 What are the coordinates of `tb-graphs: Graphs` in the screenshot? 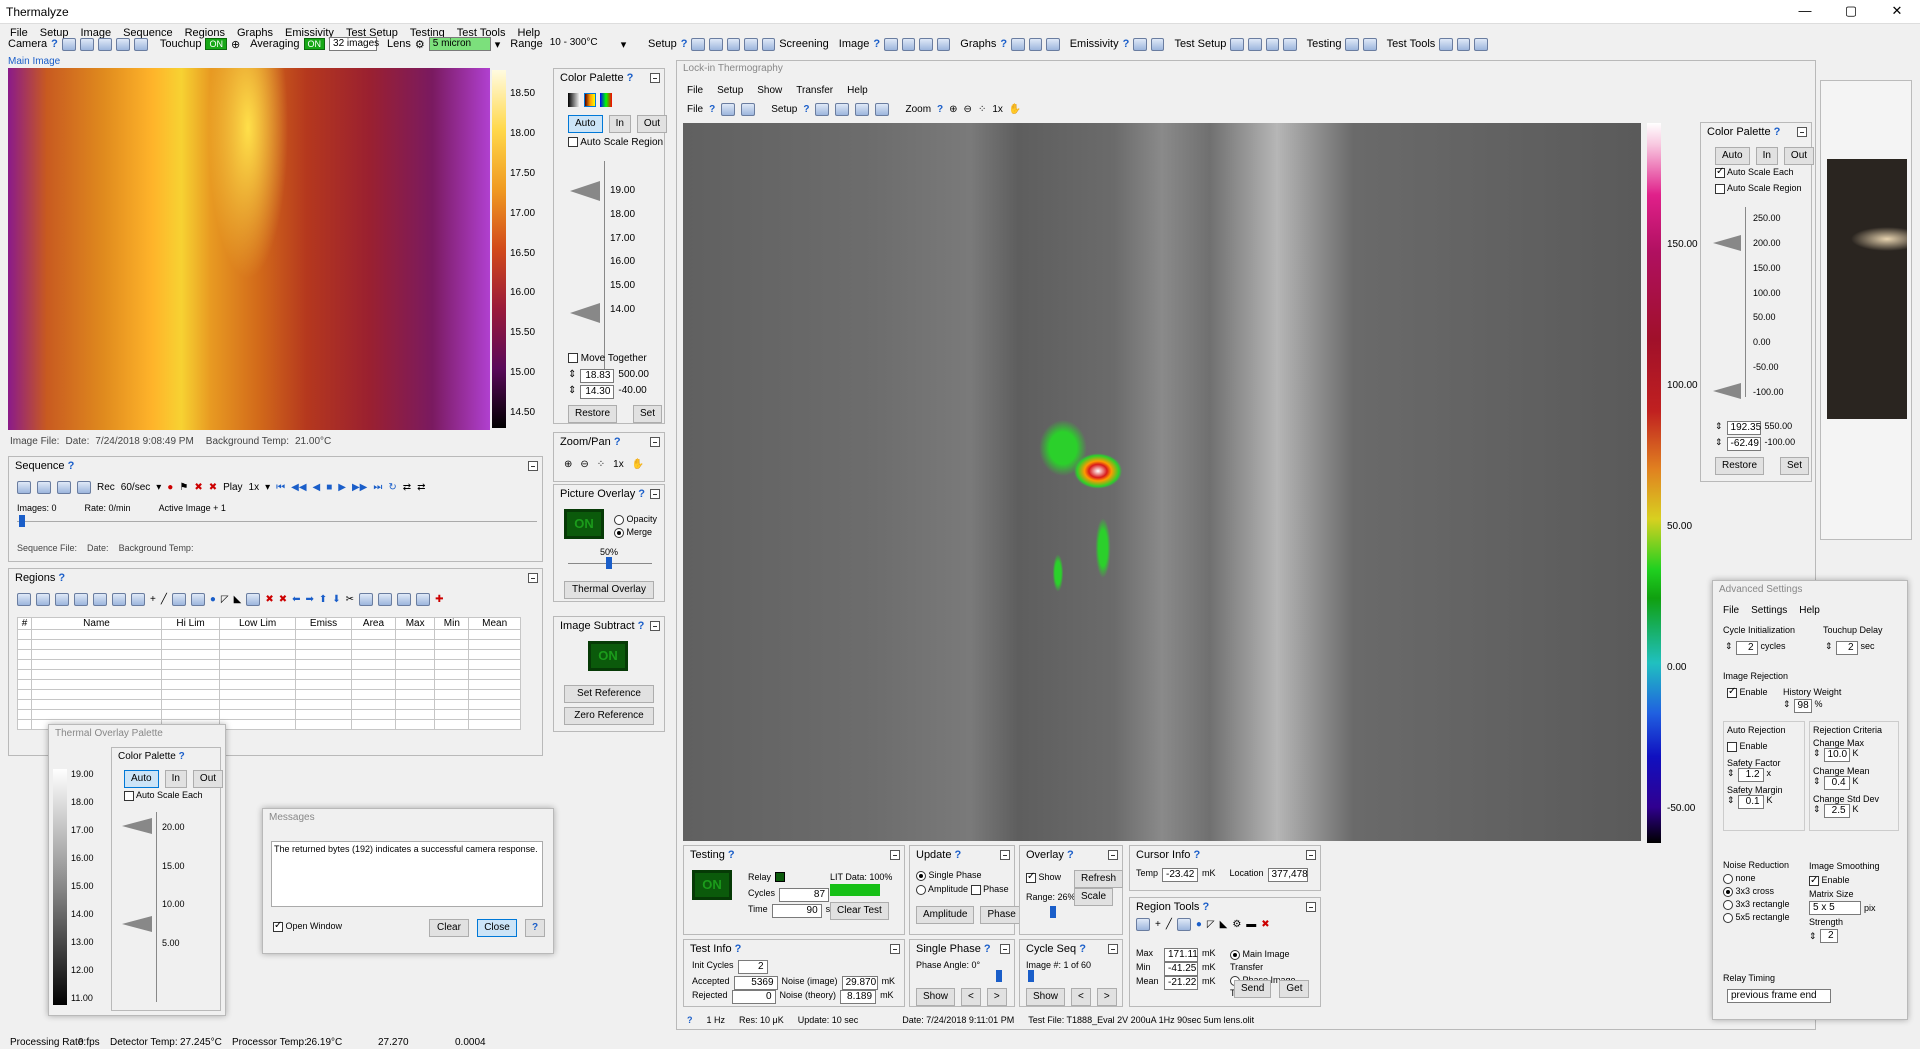 It's located at (978, 44).